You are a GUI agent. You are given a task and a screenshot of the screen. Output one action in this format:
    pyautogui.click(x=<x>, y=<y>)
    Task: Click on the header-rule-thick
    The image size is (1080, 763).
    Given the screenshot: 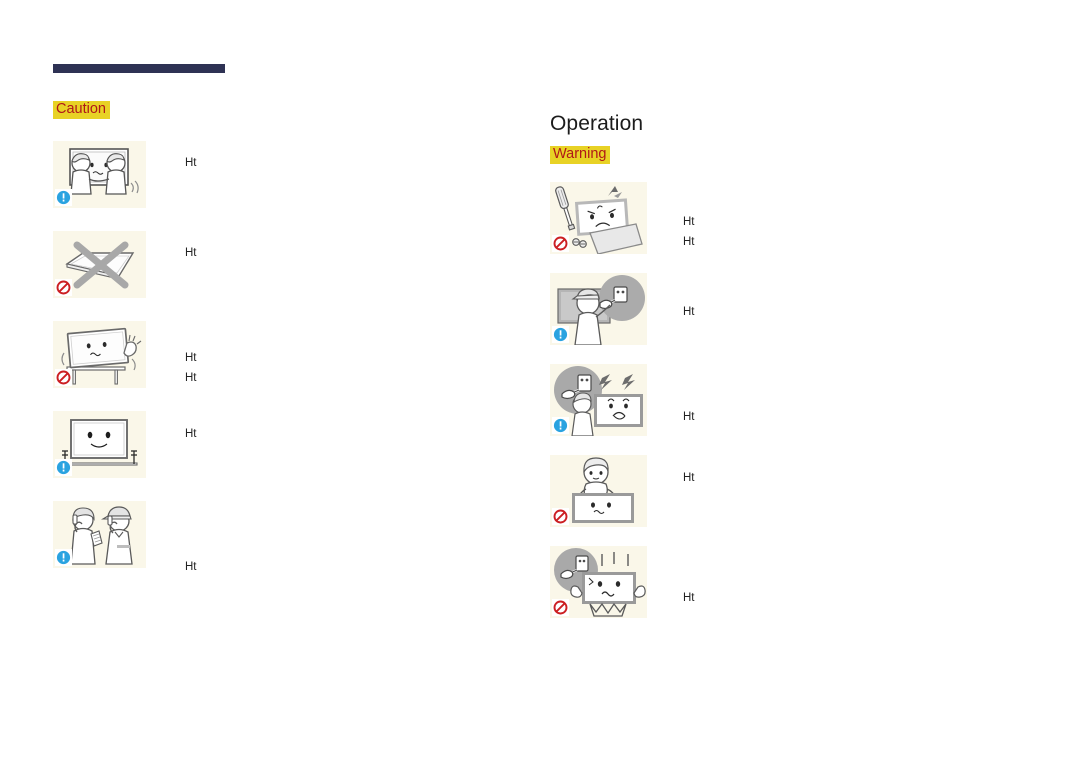 What is the action you would take?
    pyautogui.click(x=139, y=68)
    